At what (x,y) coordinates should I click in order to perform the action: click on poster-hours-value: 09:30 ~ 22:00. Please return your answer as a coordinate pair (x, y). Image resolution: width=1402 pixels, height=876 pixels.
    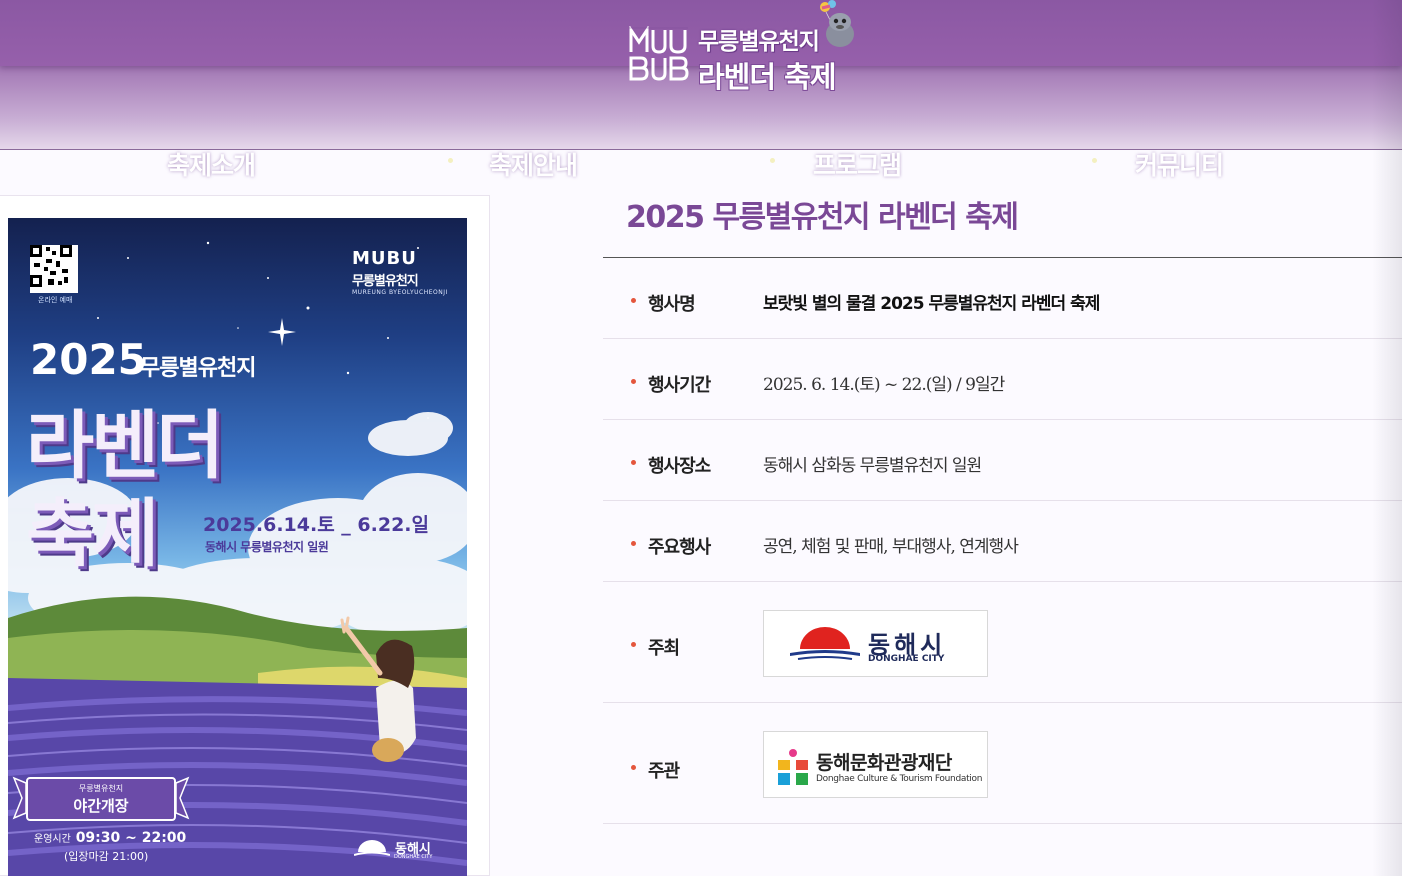
    Looking at the image, I should click on (131, 838).